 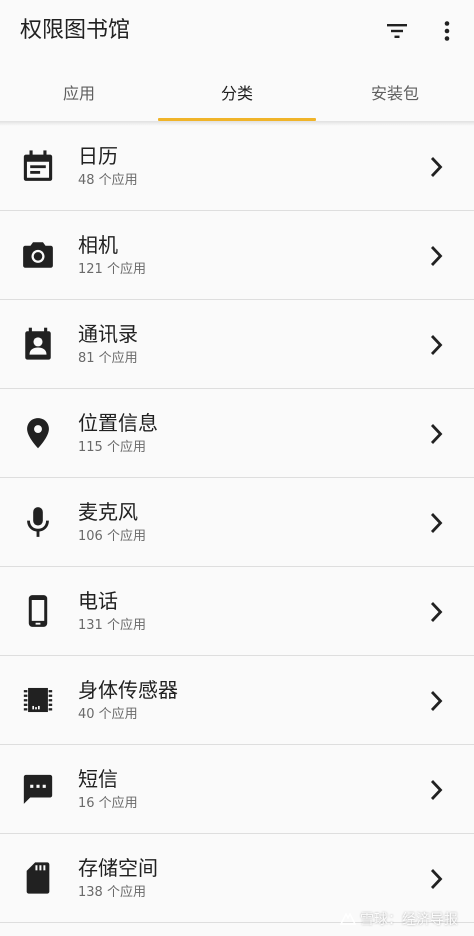 I want to click on list-item-microphone: 麦克风 106 个应用, so click(x=237, y=522).